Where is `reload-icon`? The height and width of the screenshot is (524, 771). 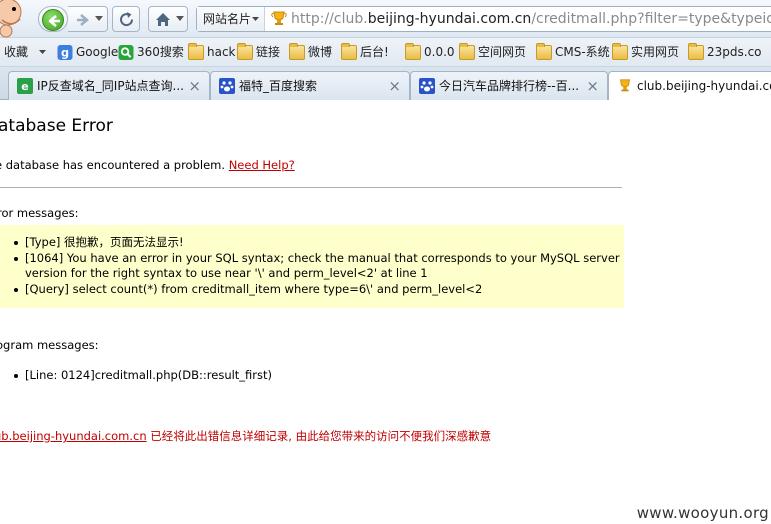
reload-icon is located at coordinates (127, 19).